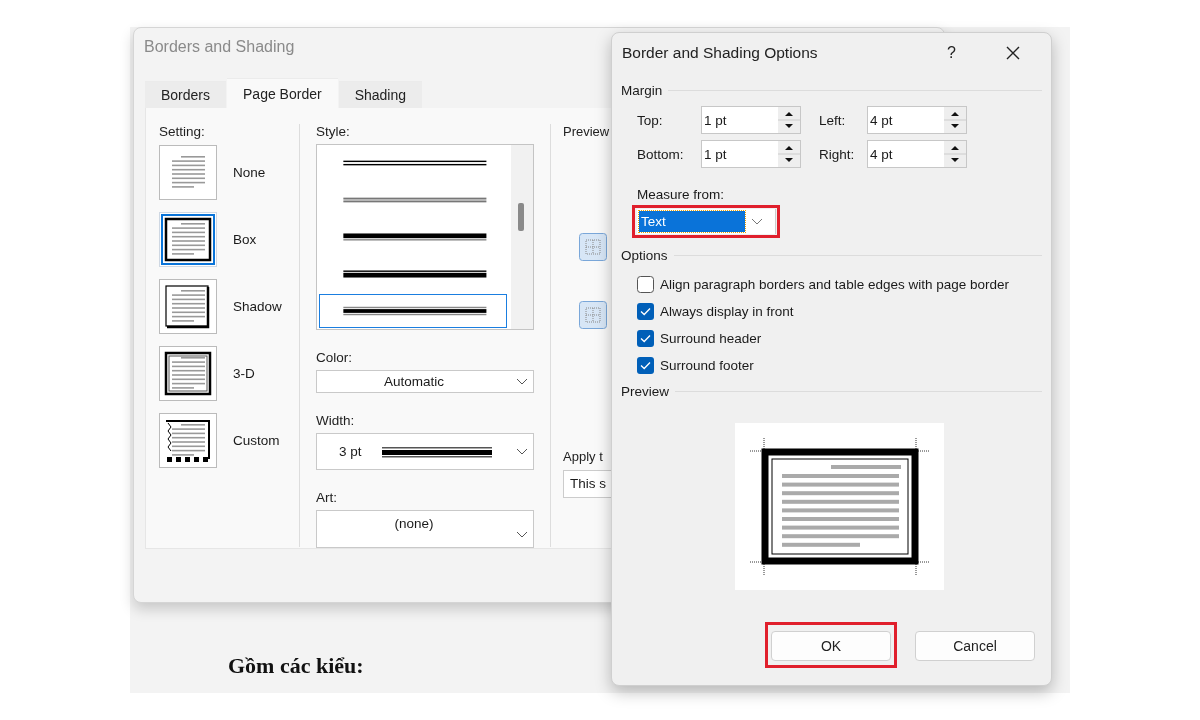 This screenshot has height=720, width=1200. I want to click on setting-label: Box, so click(245, 239).